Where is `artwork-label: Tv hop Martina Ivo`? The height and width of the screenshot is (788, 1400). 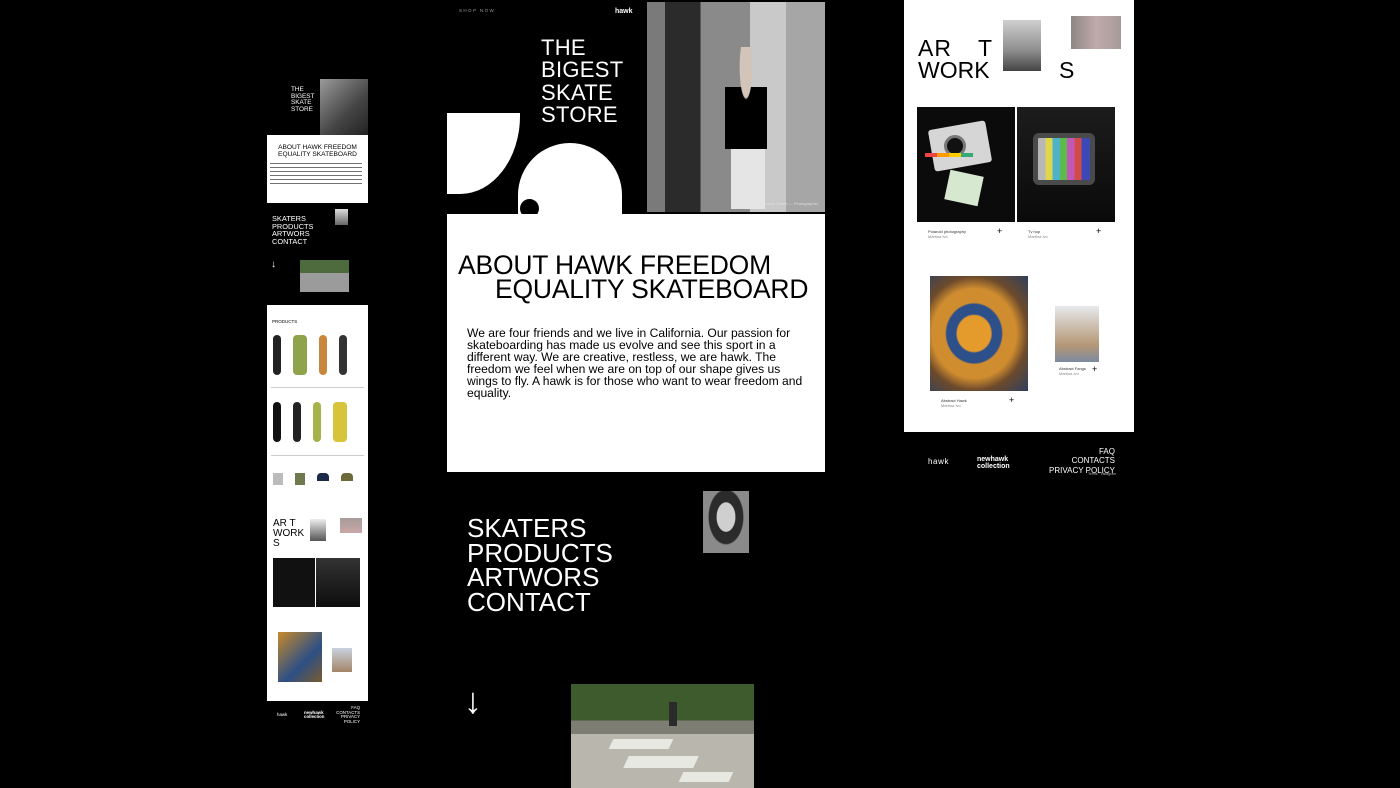 artwork-label: Tv hop Martina Ivo is located at coordinates (1038, 234).